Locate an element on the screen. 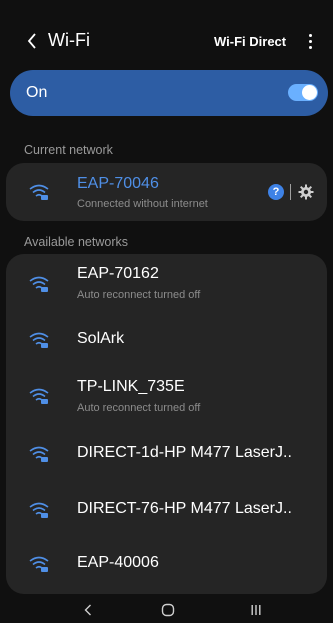 This screenshot has width=333, height=623. page-title: Wi-Fi is located at coordinates (69, 40).